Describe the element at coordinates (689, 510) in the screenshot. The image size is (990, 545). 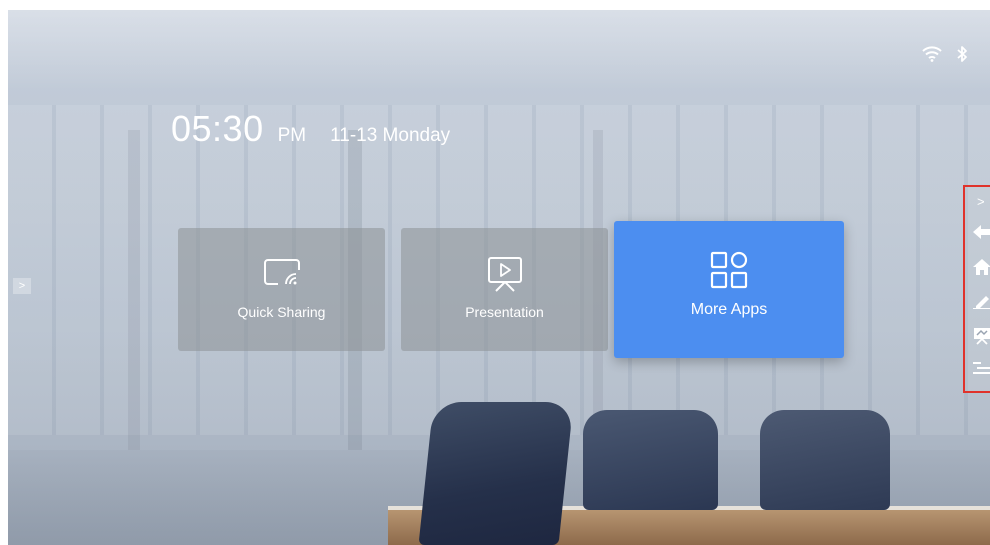
I see `background-table-top` at that location.